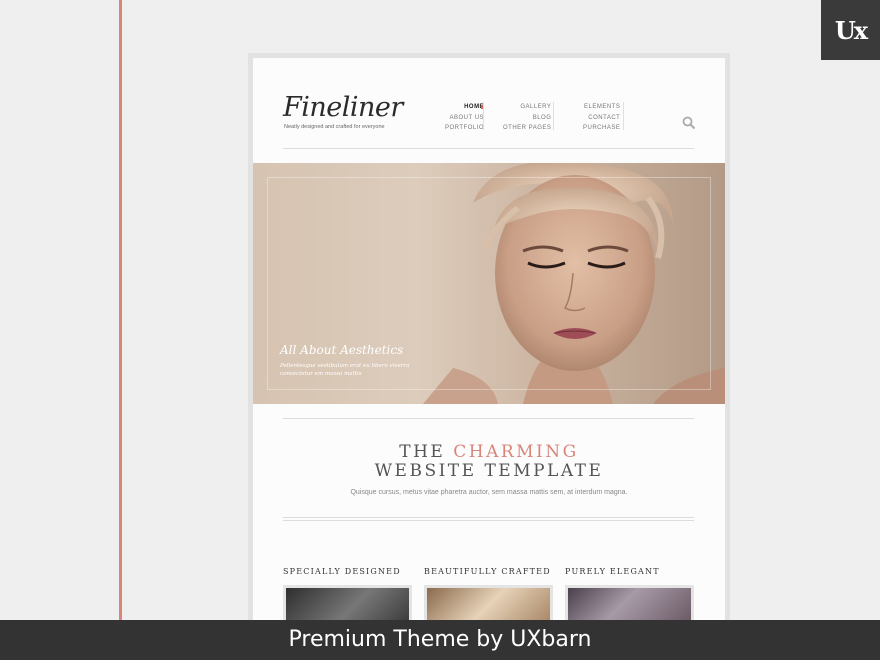 The height and width of the screenshot is (660, 880). What do you see at coordinates (601, 107) in the screenshot?
I see `nav-item-elements: ELEMENTS` at bounding box center [601, 107].